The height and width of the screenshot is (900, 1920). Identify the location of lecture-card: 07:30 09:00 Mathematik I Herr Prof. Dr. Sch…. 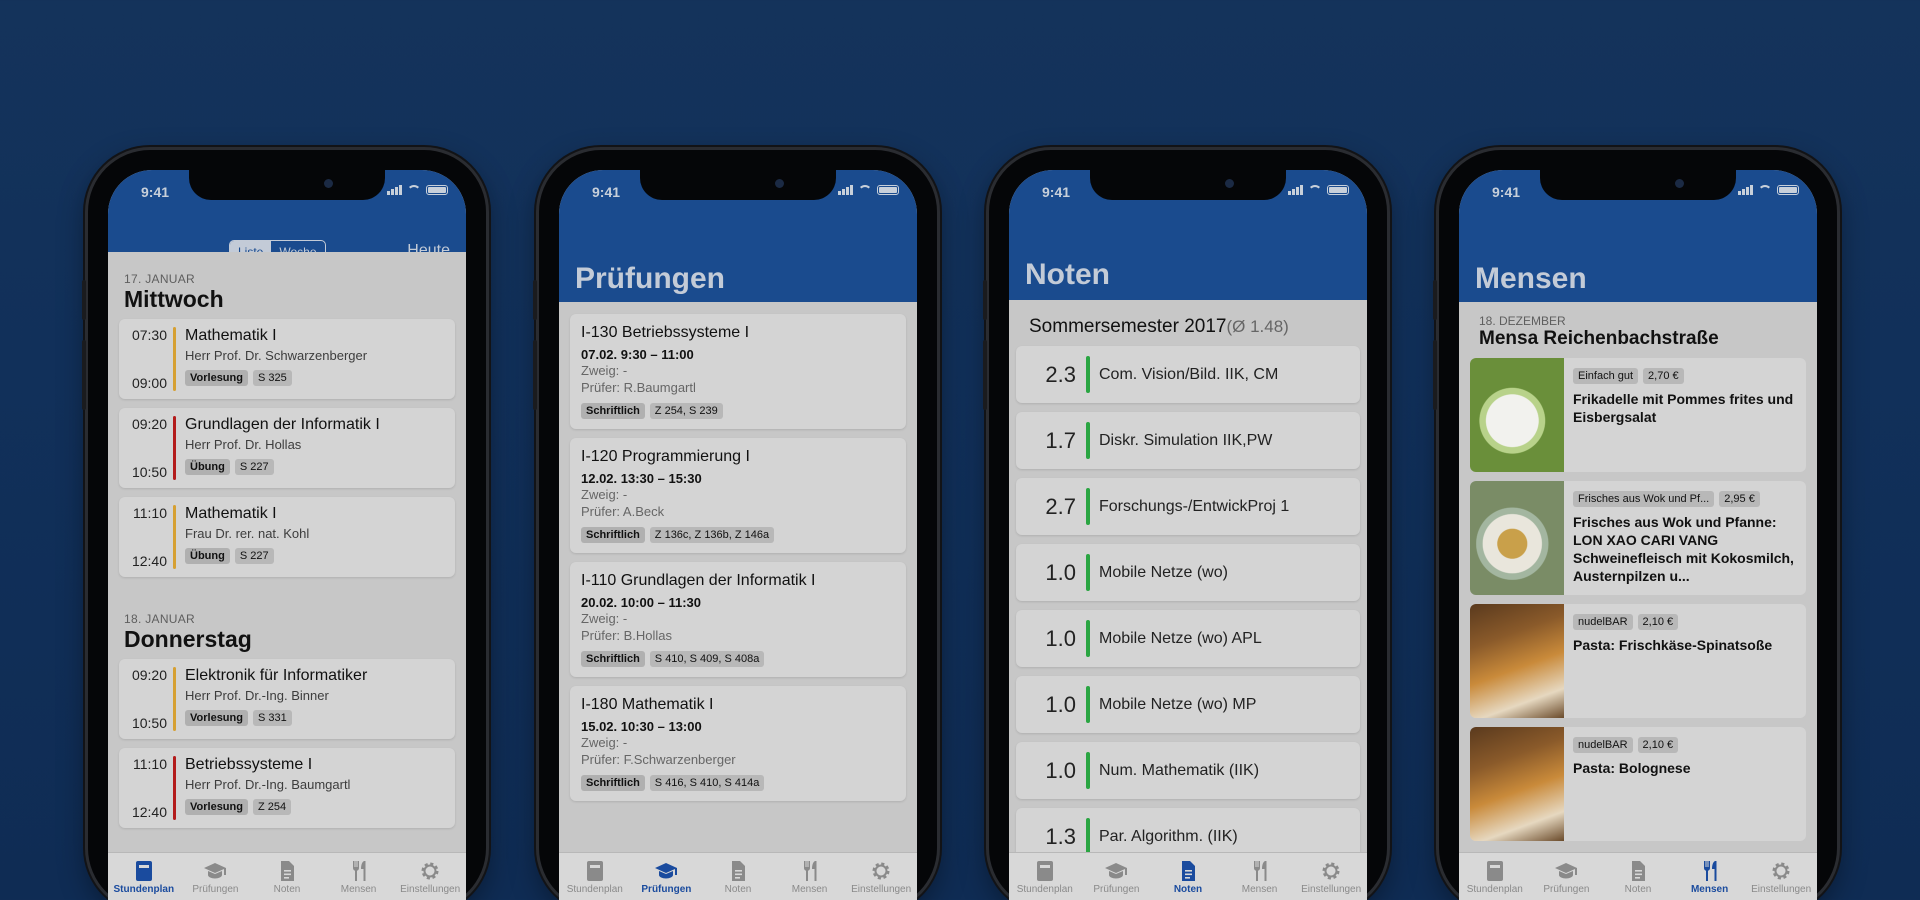
(287, 359).